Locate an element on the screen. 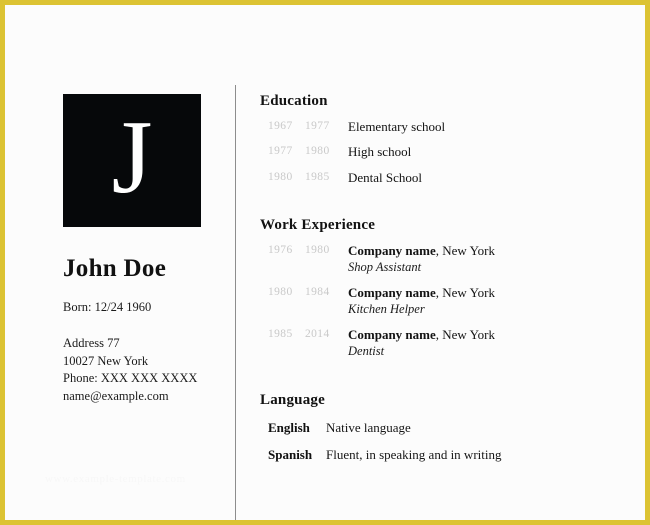 The image size is (650, 525). page-title: John Doe is located at coordinates (115, 268).